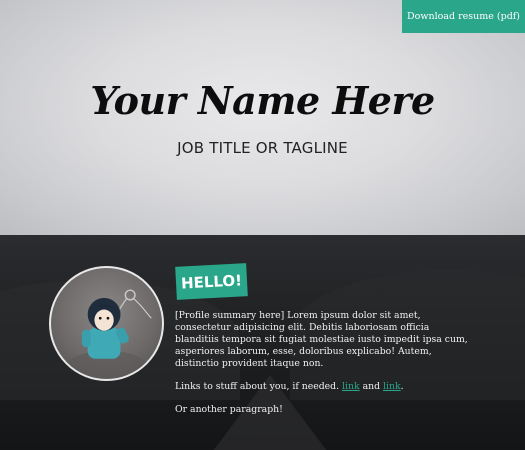 The image size is (525, 450). I want to click on hello-badge: HELLO!, so click(211, 281).